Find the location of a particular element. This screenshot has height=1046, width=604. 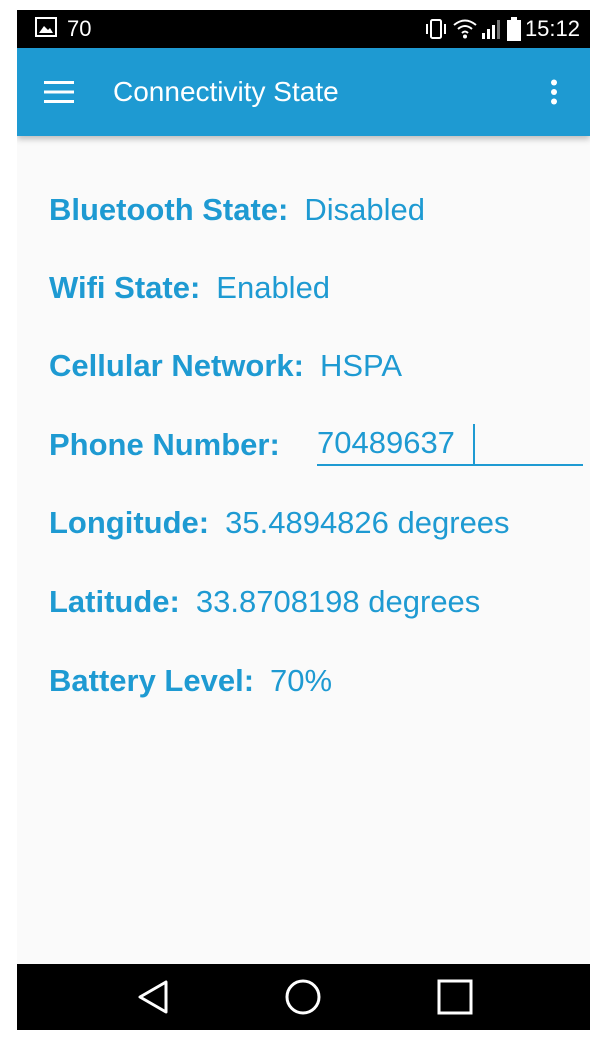

hamburger-menu-icon is located at coordinates (59, 92).